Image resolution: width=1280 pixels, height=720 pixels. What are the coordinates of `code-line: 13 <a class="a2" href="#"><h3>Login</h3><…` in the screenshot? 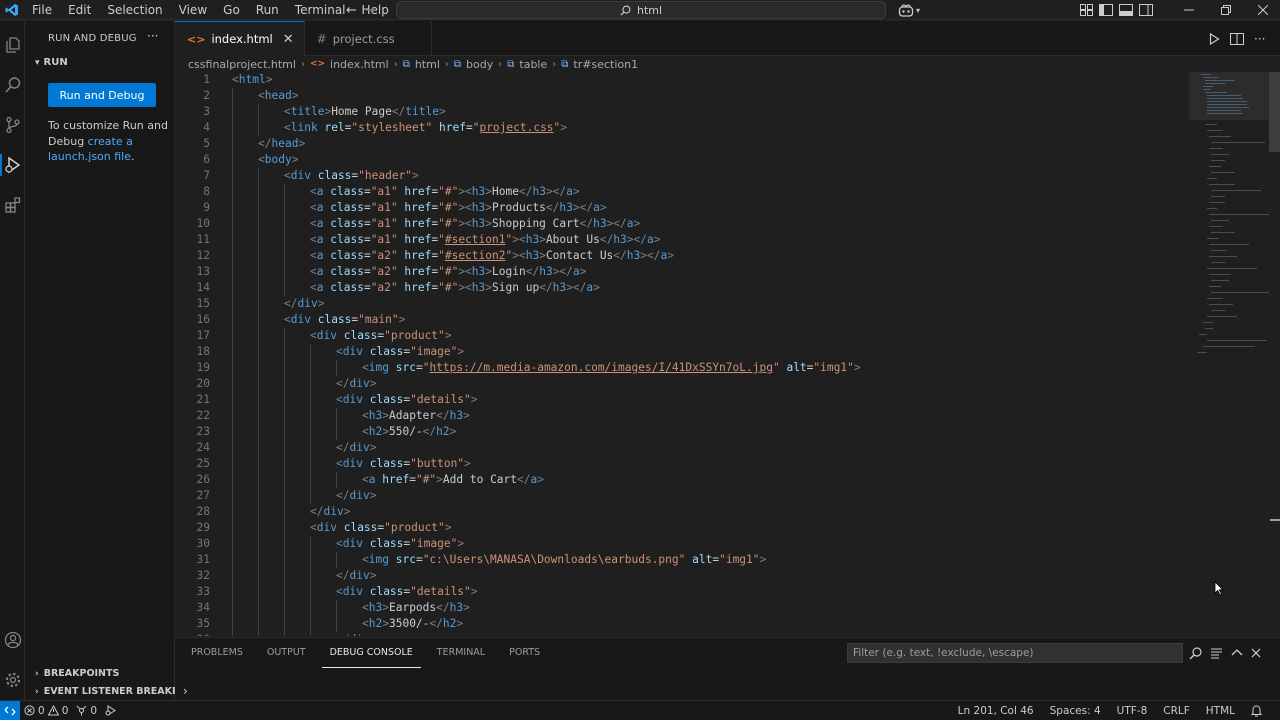 It's located at (680, 272).